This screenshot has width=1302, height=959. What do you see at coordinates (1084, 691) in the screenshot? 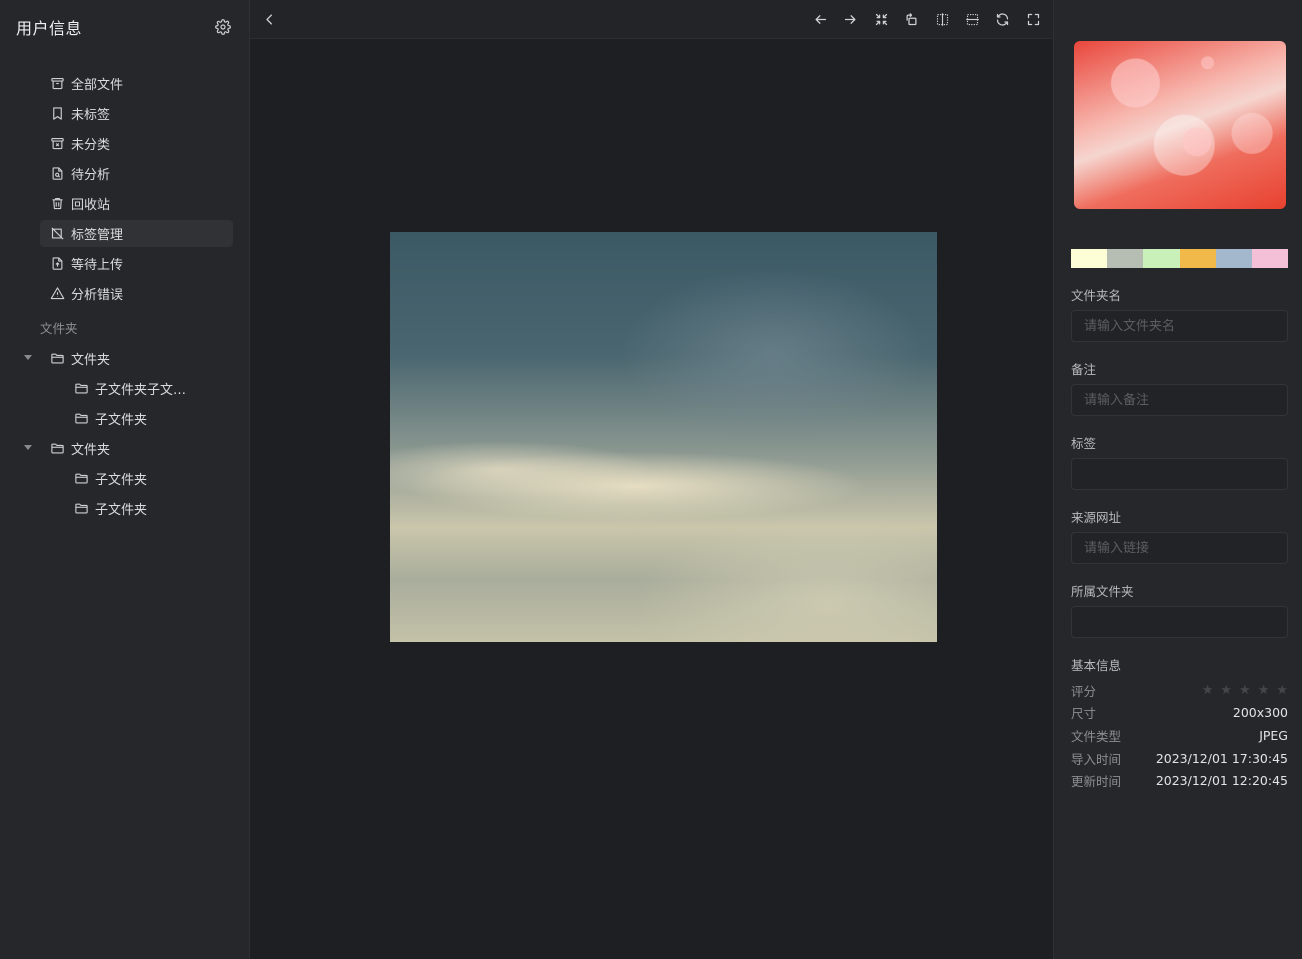
I see `rating-label: 评分` at bounding box center [1084, 691].